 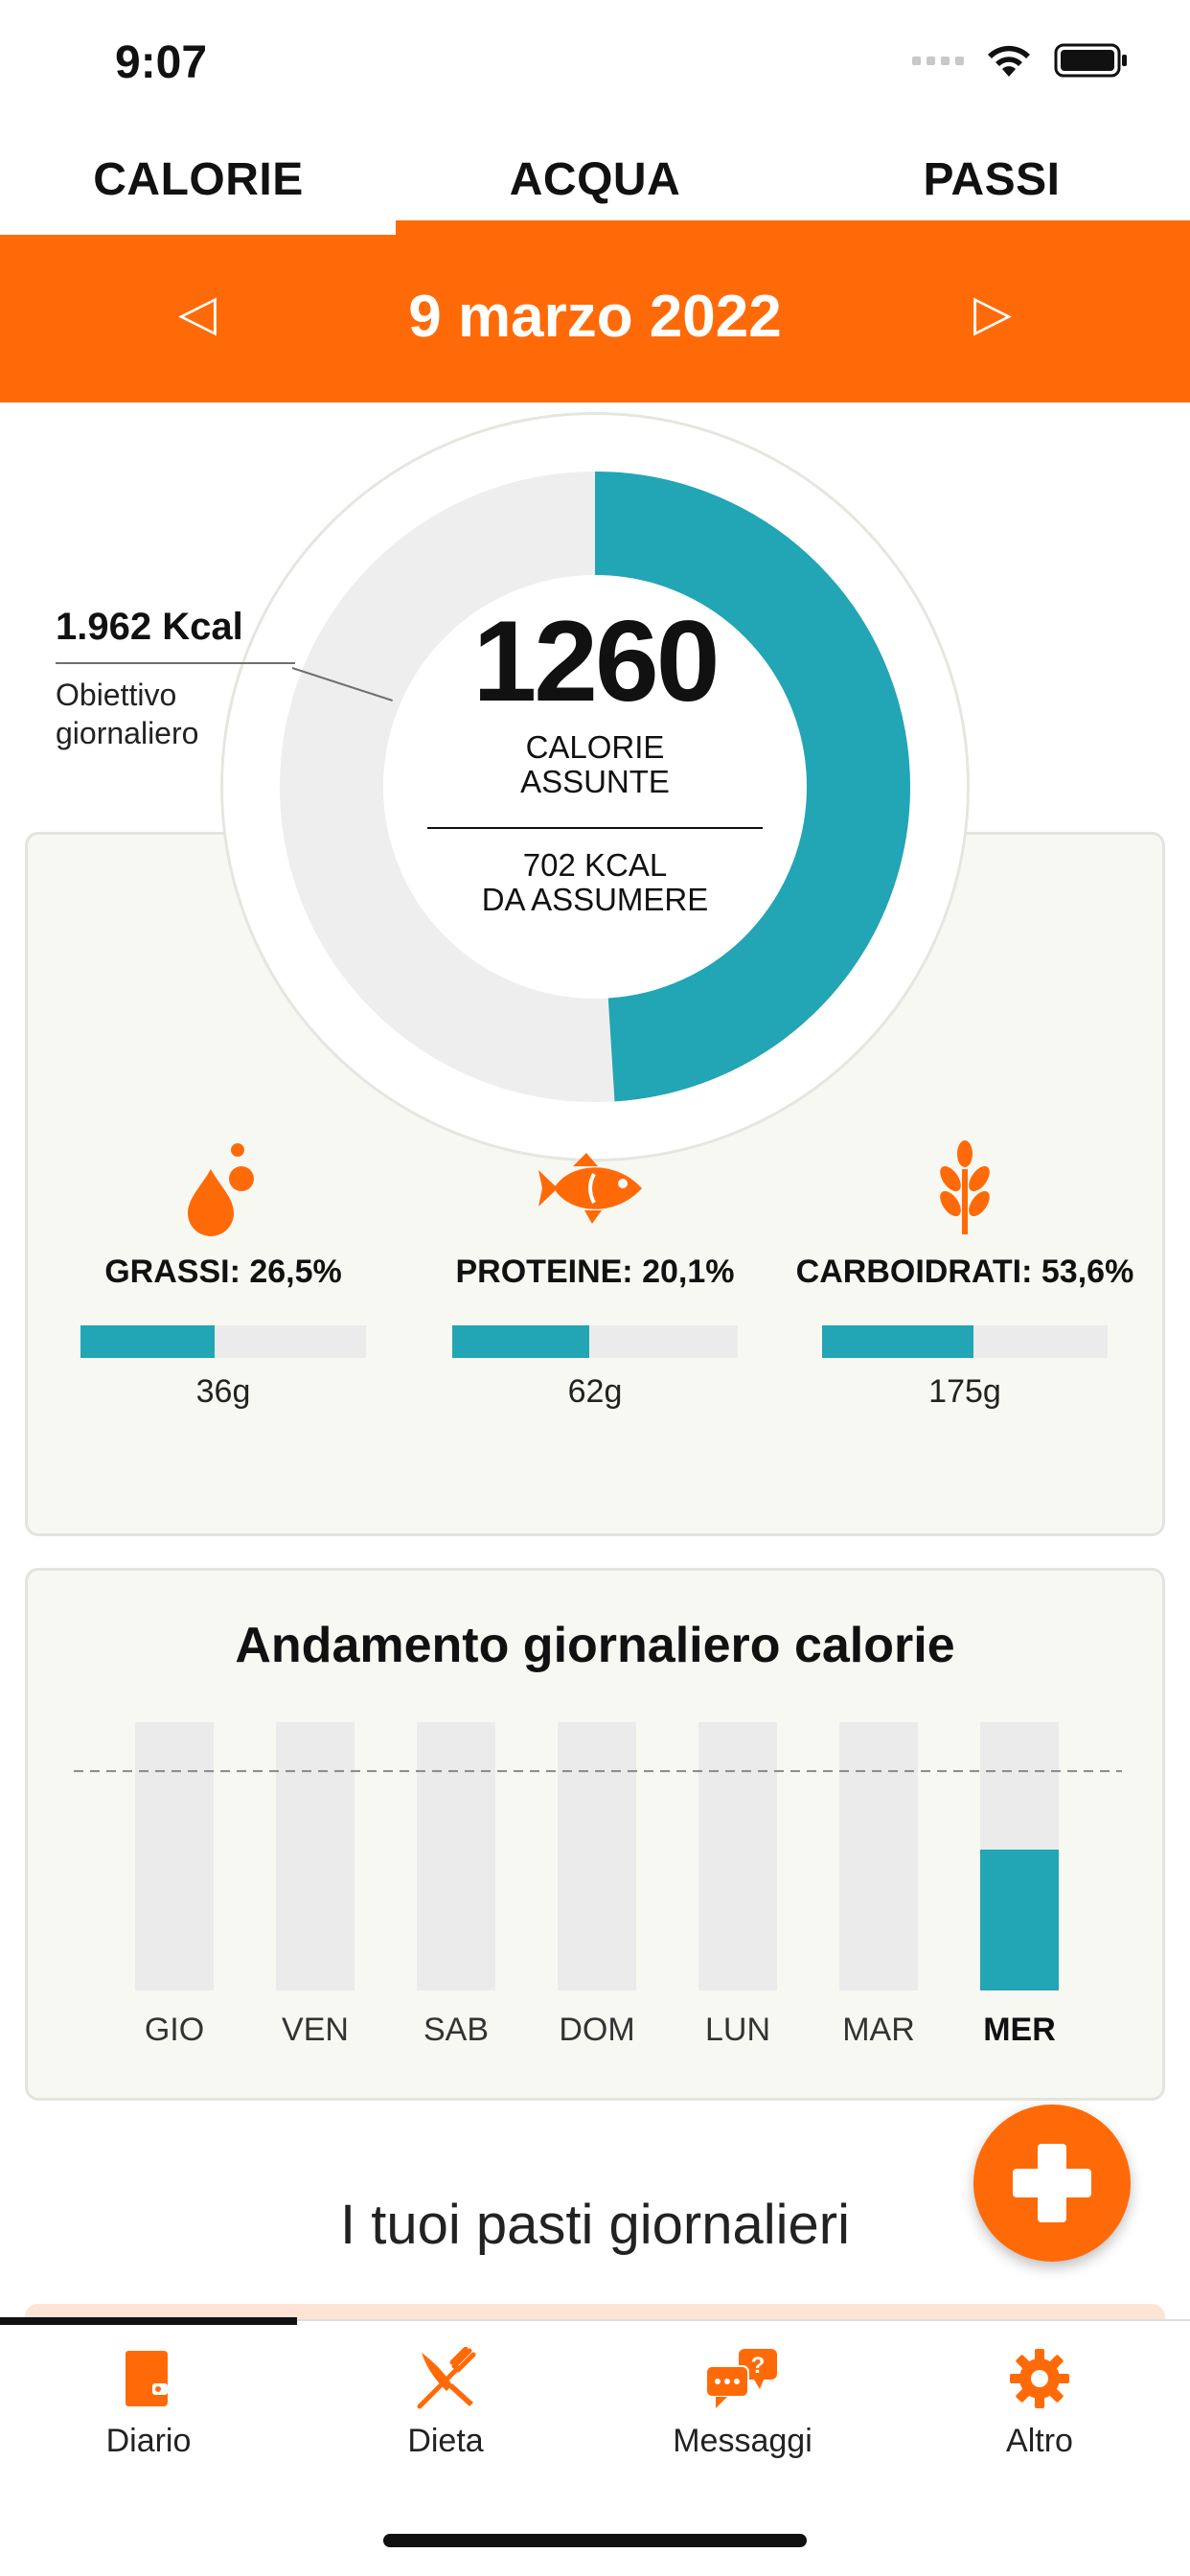 I want to click on wheat-icon, so click(x=965, y=1188).